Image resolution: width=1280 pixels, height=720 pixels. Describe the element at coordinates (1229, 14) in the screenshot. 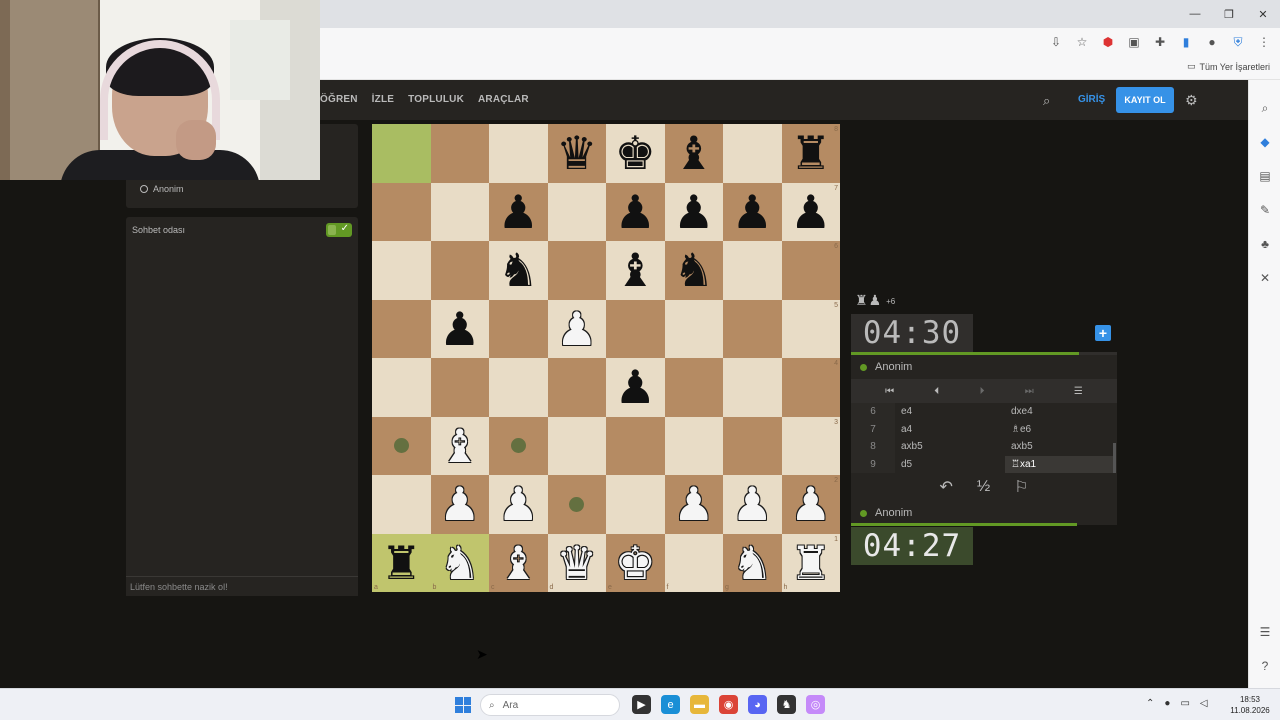

I see `restore-icon: ❐` at that location.